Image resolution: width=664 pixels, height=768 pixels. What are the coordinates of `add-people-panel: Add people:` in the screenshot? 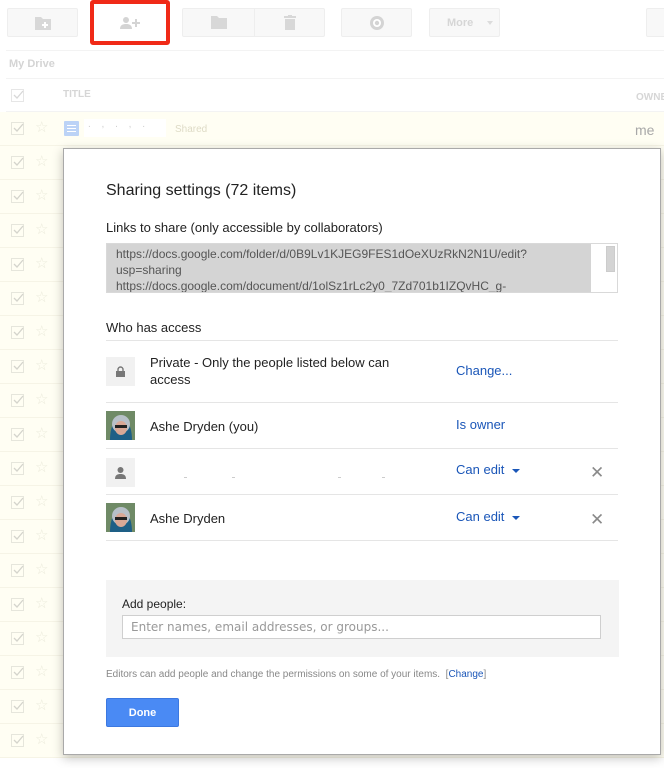 It's located at (362, 618).